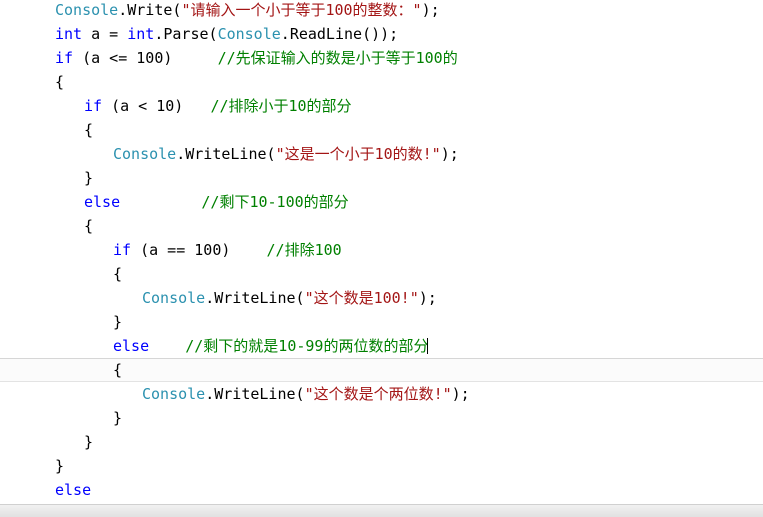 The height and width of the screenshot is (517, 763). Describe the element at coordinates (304, 250) in the screenshot. I see `token-comment: //排除100` at that location.